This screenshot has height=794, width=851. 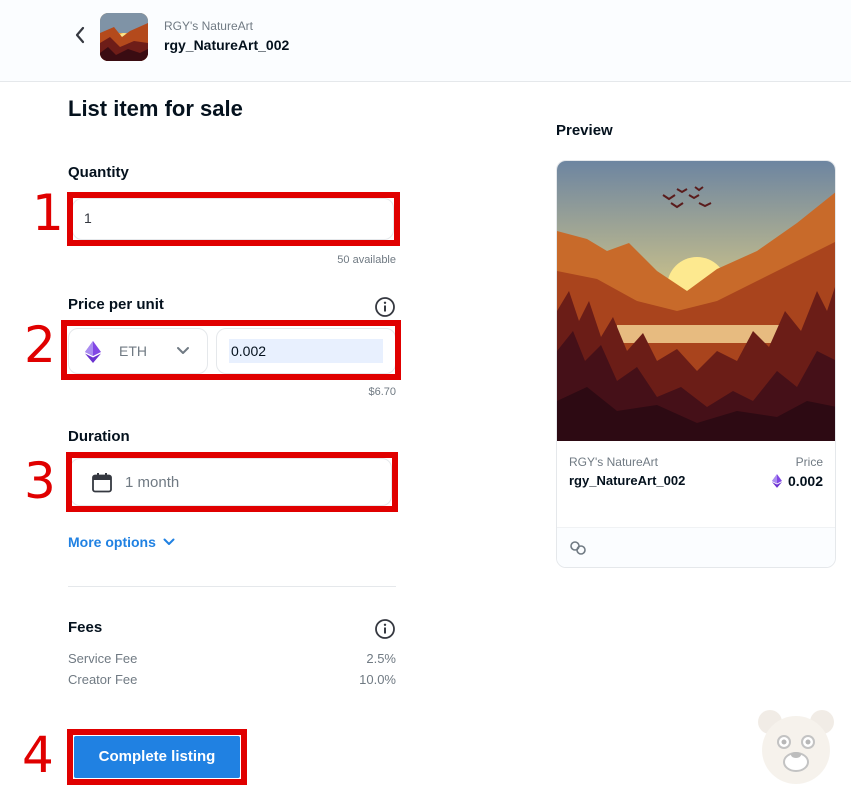 What do you see at coordinates (48, 213) in the screenshot?
I see `annotation-number: 1` at bounding box center [48, 213].